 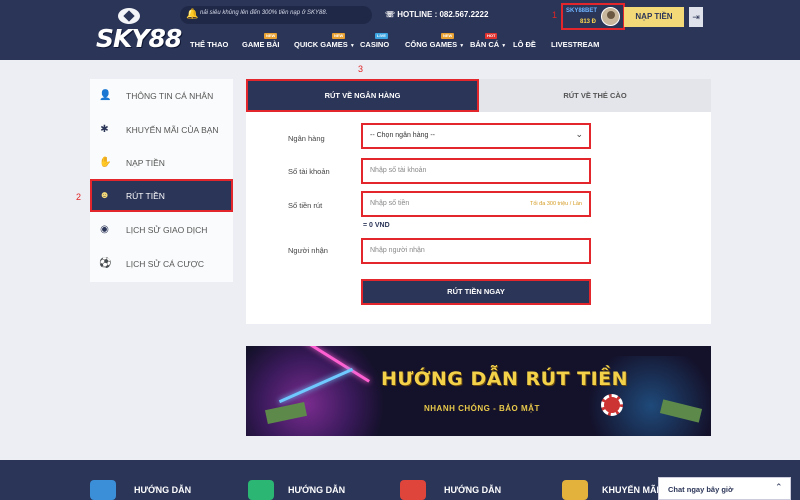 I want to click on amount-label: Số tiền rút, so click(x=305, y=205).